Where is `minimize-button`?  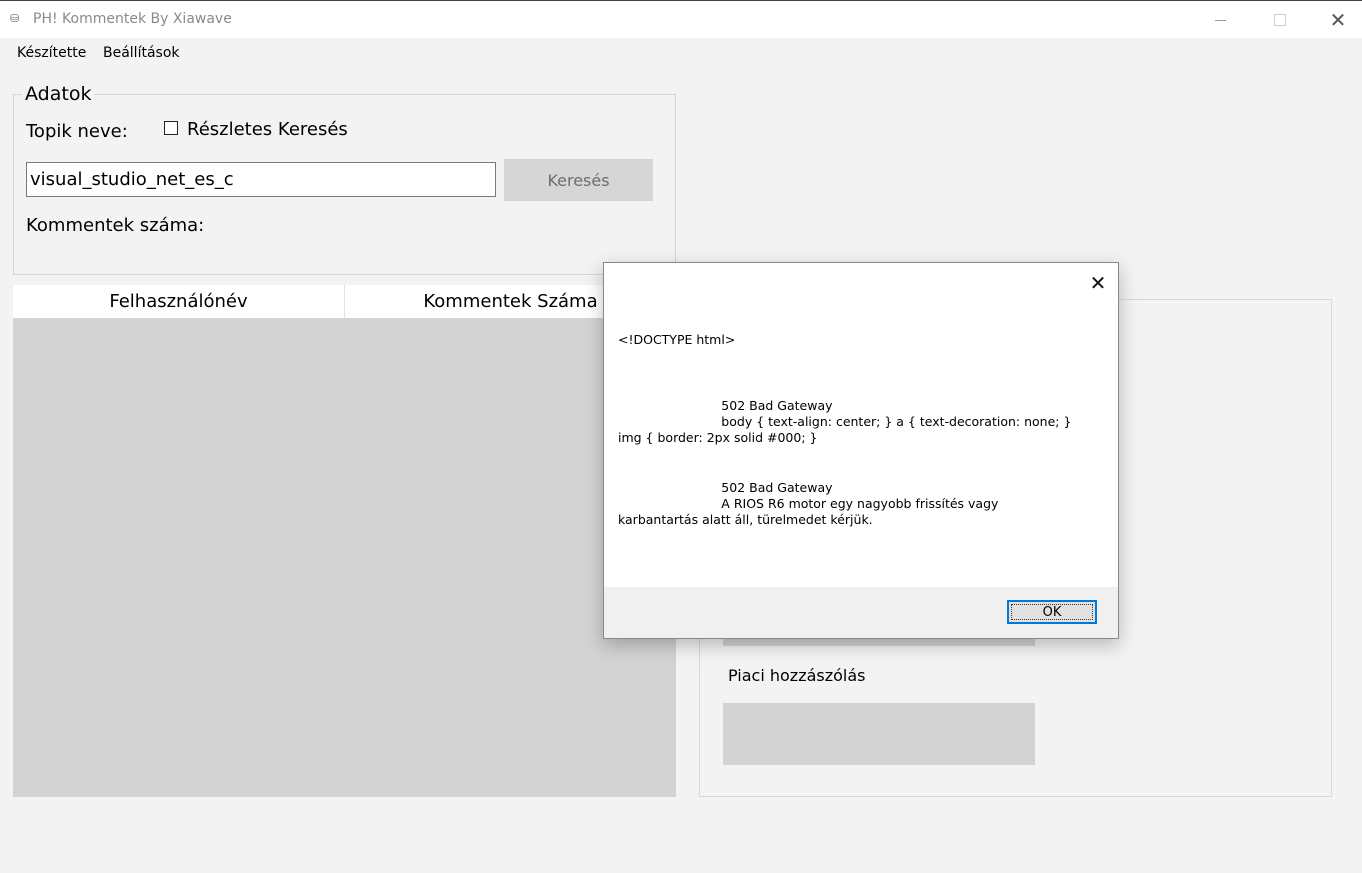
minimize-button is located at coordinates (1220, 20).